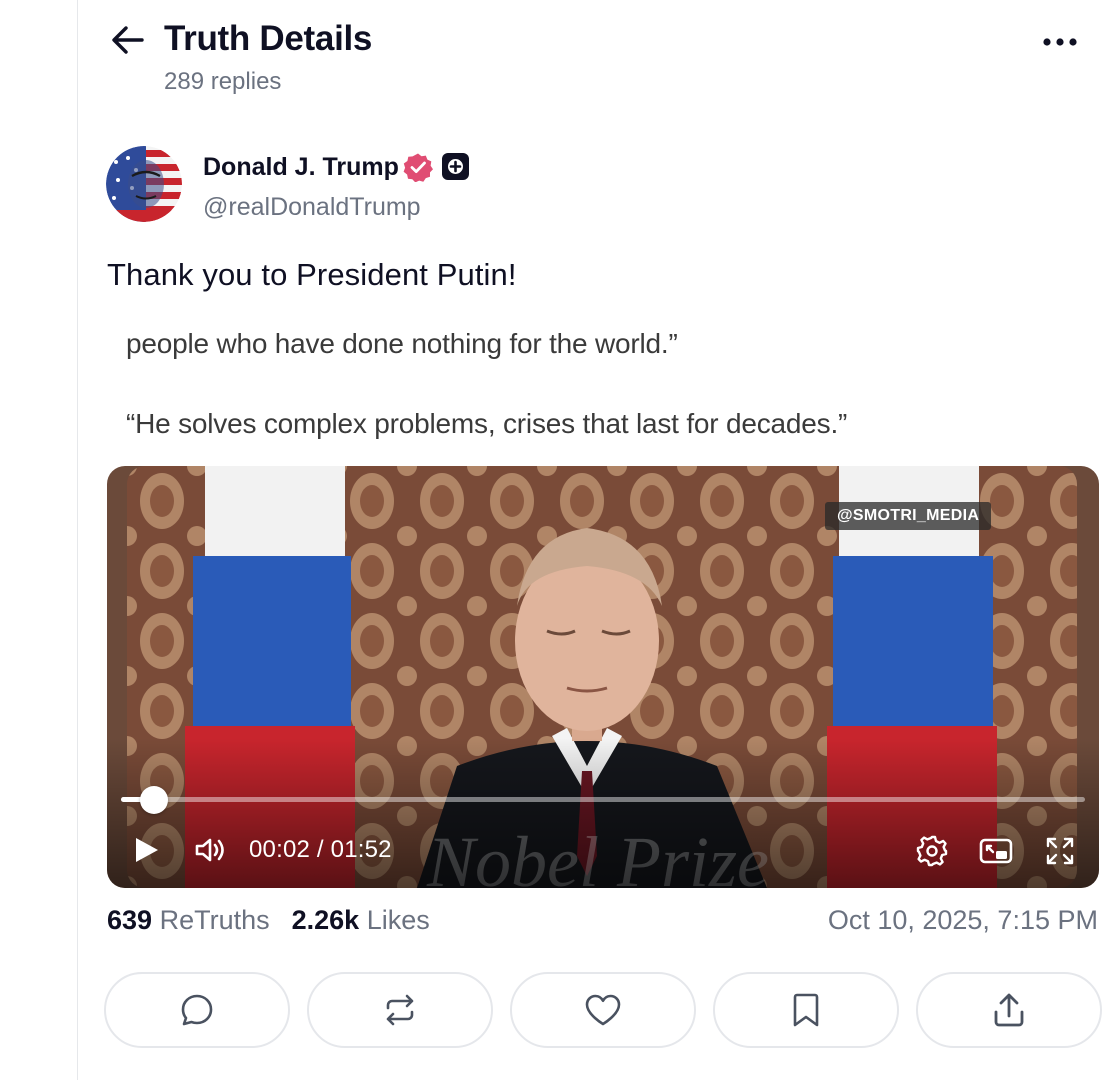 This screenshot has width=1108, height=1080. Describe the element at coordinates (962, 920) in the screenshot. I see `post-timestamp: Oct 10, 2025, 7:15 PM` at that location.